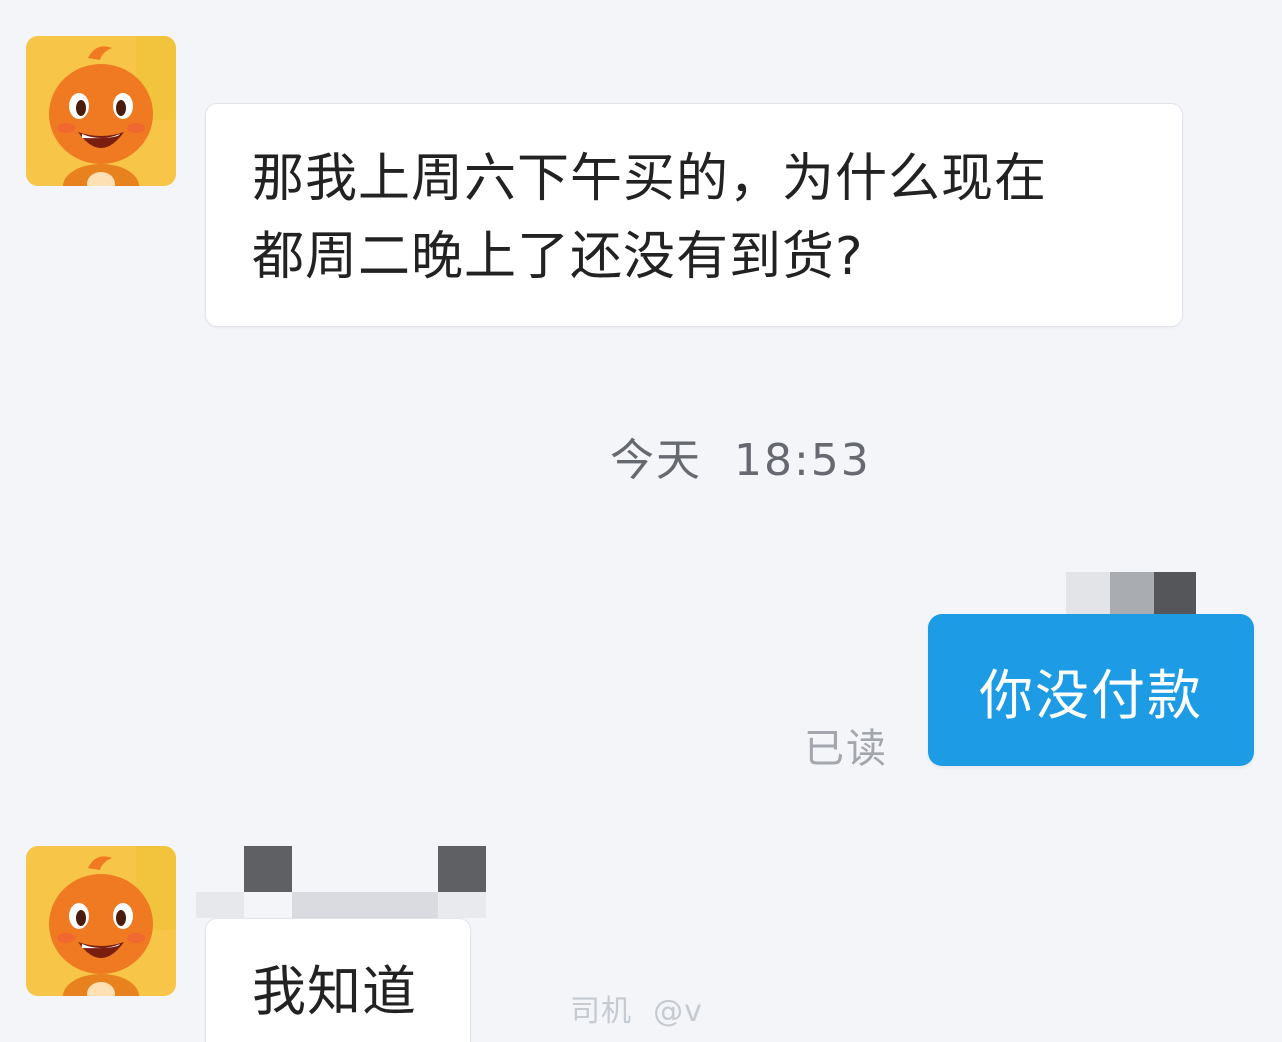  Describe the element at coordinates (1091, 695) in the screenshot. I see `message-text: 你没付款` at that location.